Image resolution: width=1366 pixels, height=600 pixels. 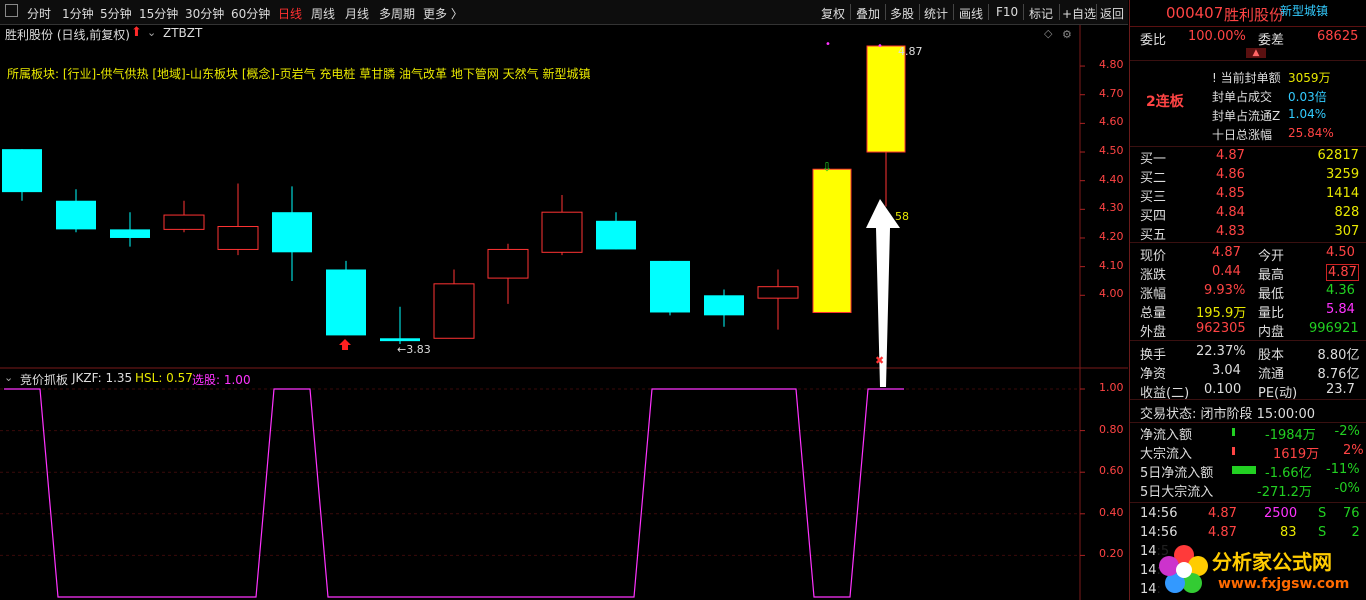 What do you see at coordinates (1271, 294) in the screenshot?
I see `quote-label: 最低` at bounding box center [1271, 294].